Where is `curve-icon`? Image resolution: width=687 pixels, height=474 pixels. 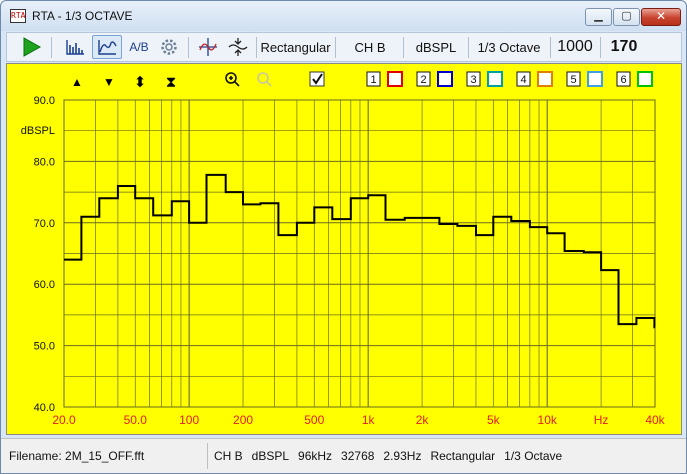
curve-icon is located at coordinates (107, 47).